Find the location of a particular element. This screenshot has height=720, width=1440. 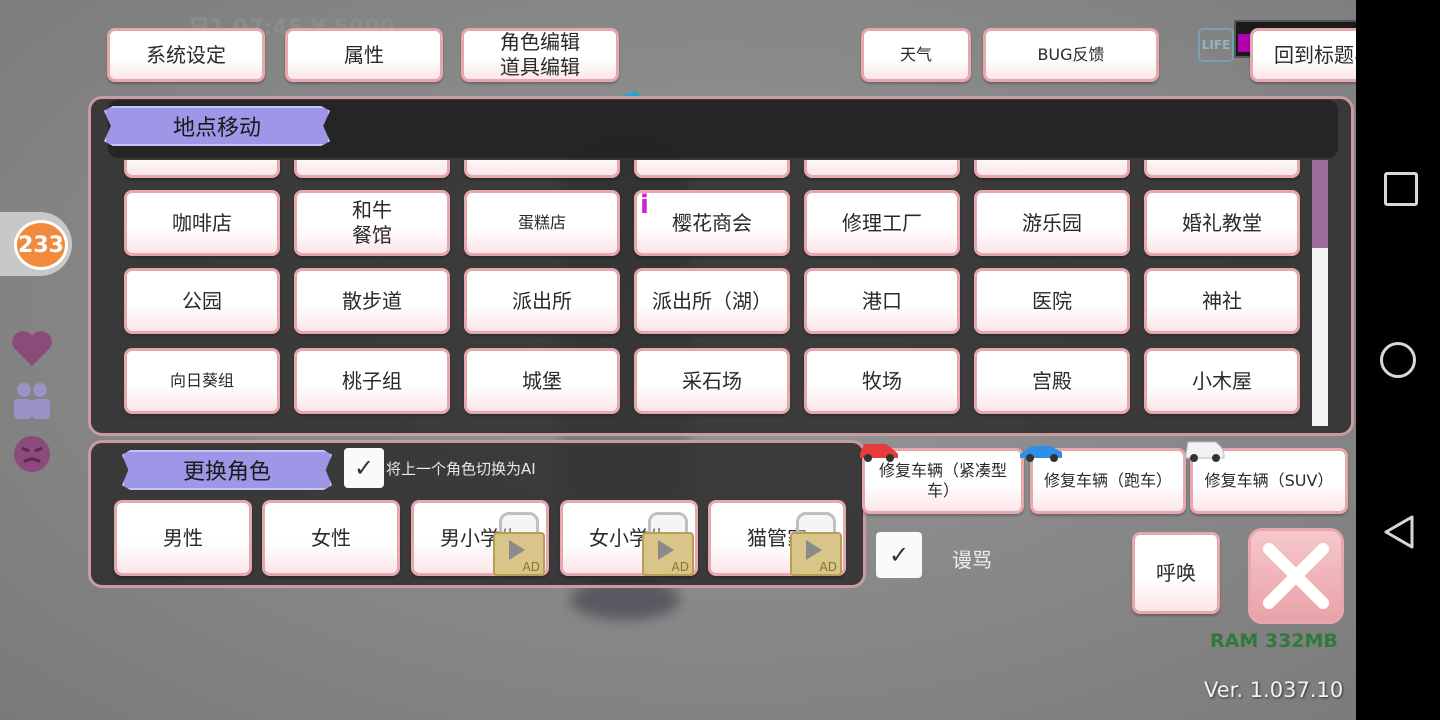

location-button: 婚礼教堂 is located at coordinates (1222, 223).